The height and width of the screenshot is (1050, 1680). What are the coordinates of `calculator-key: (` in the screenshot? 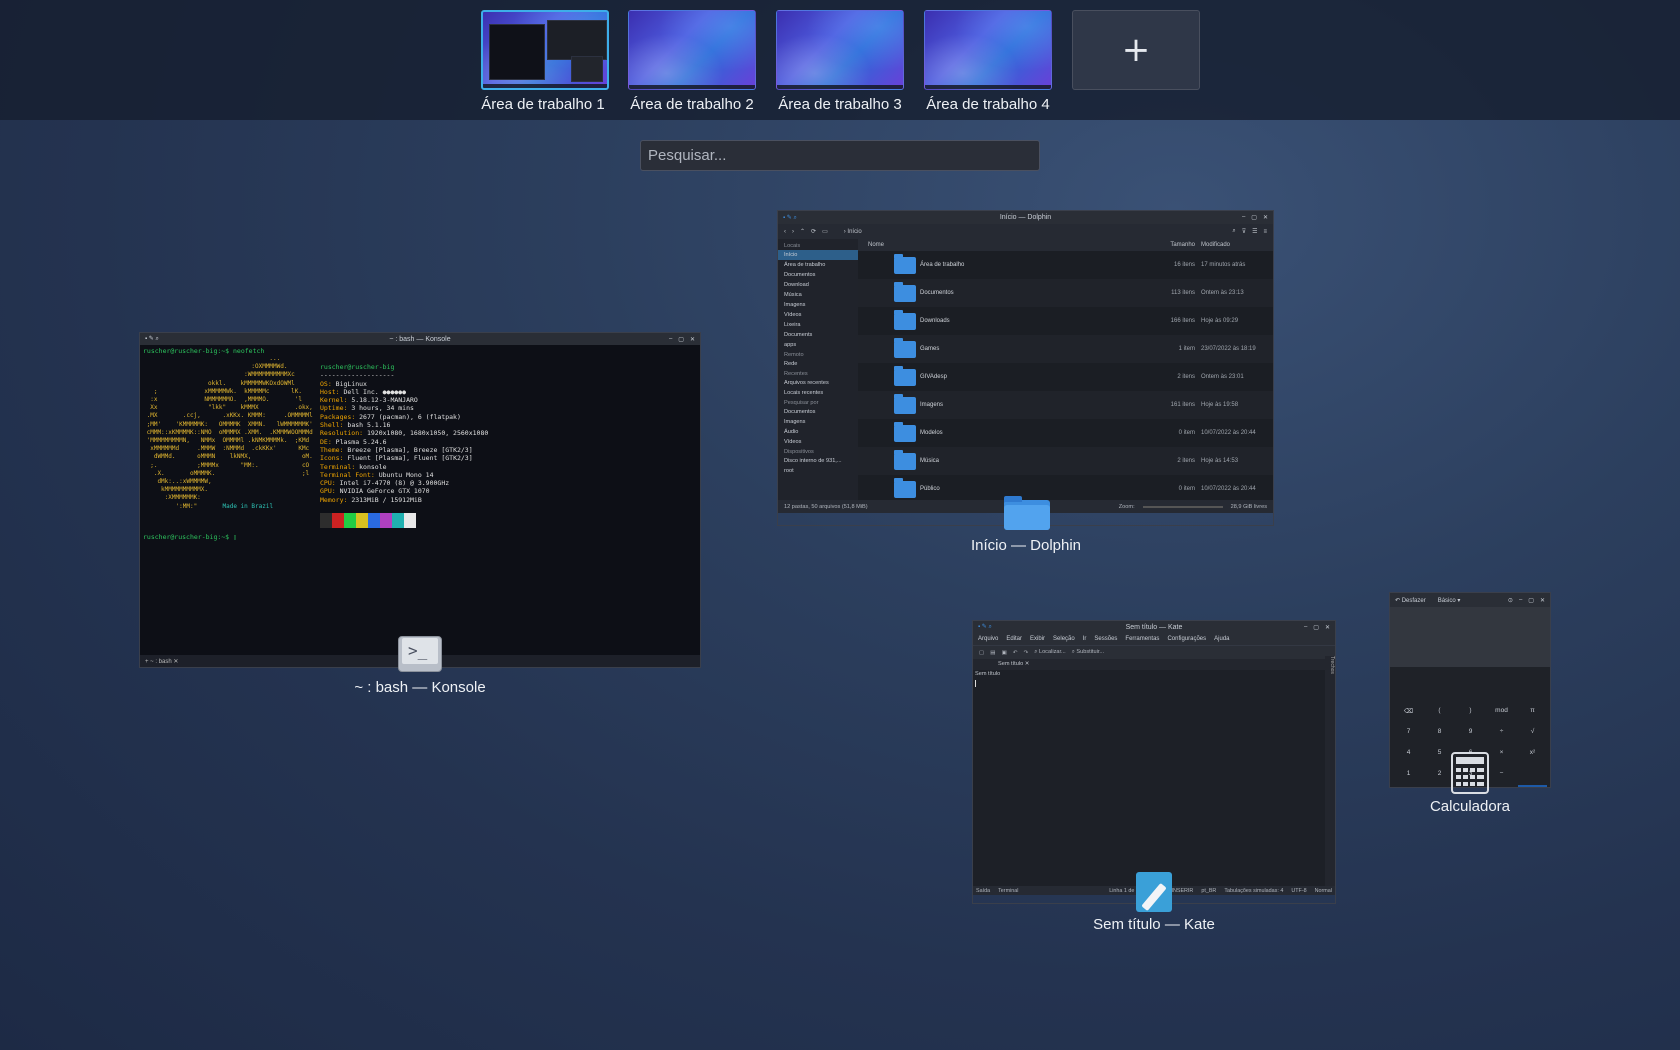 It's located at (1439, 710).